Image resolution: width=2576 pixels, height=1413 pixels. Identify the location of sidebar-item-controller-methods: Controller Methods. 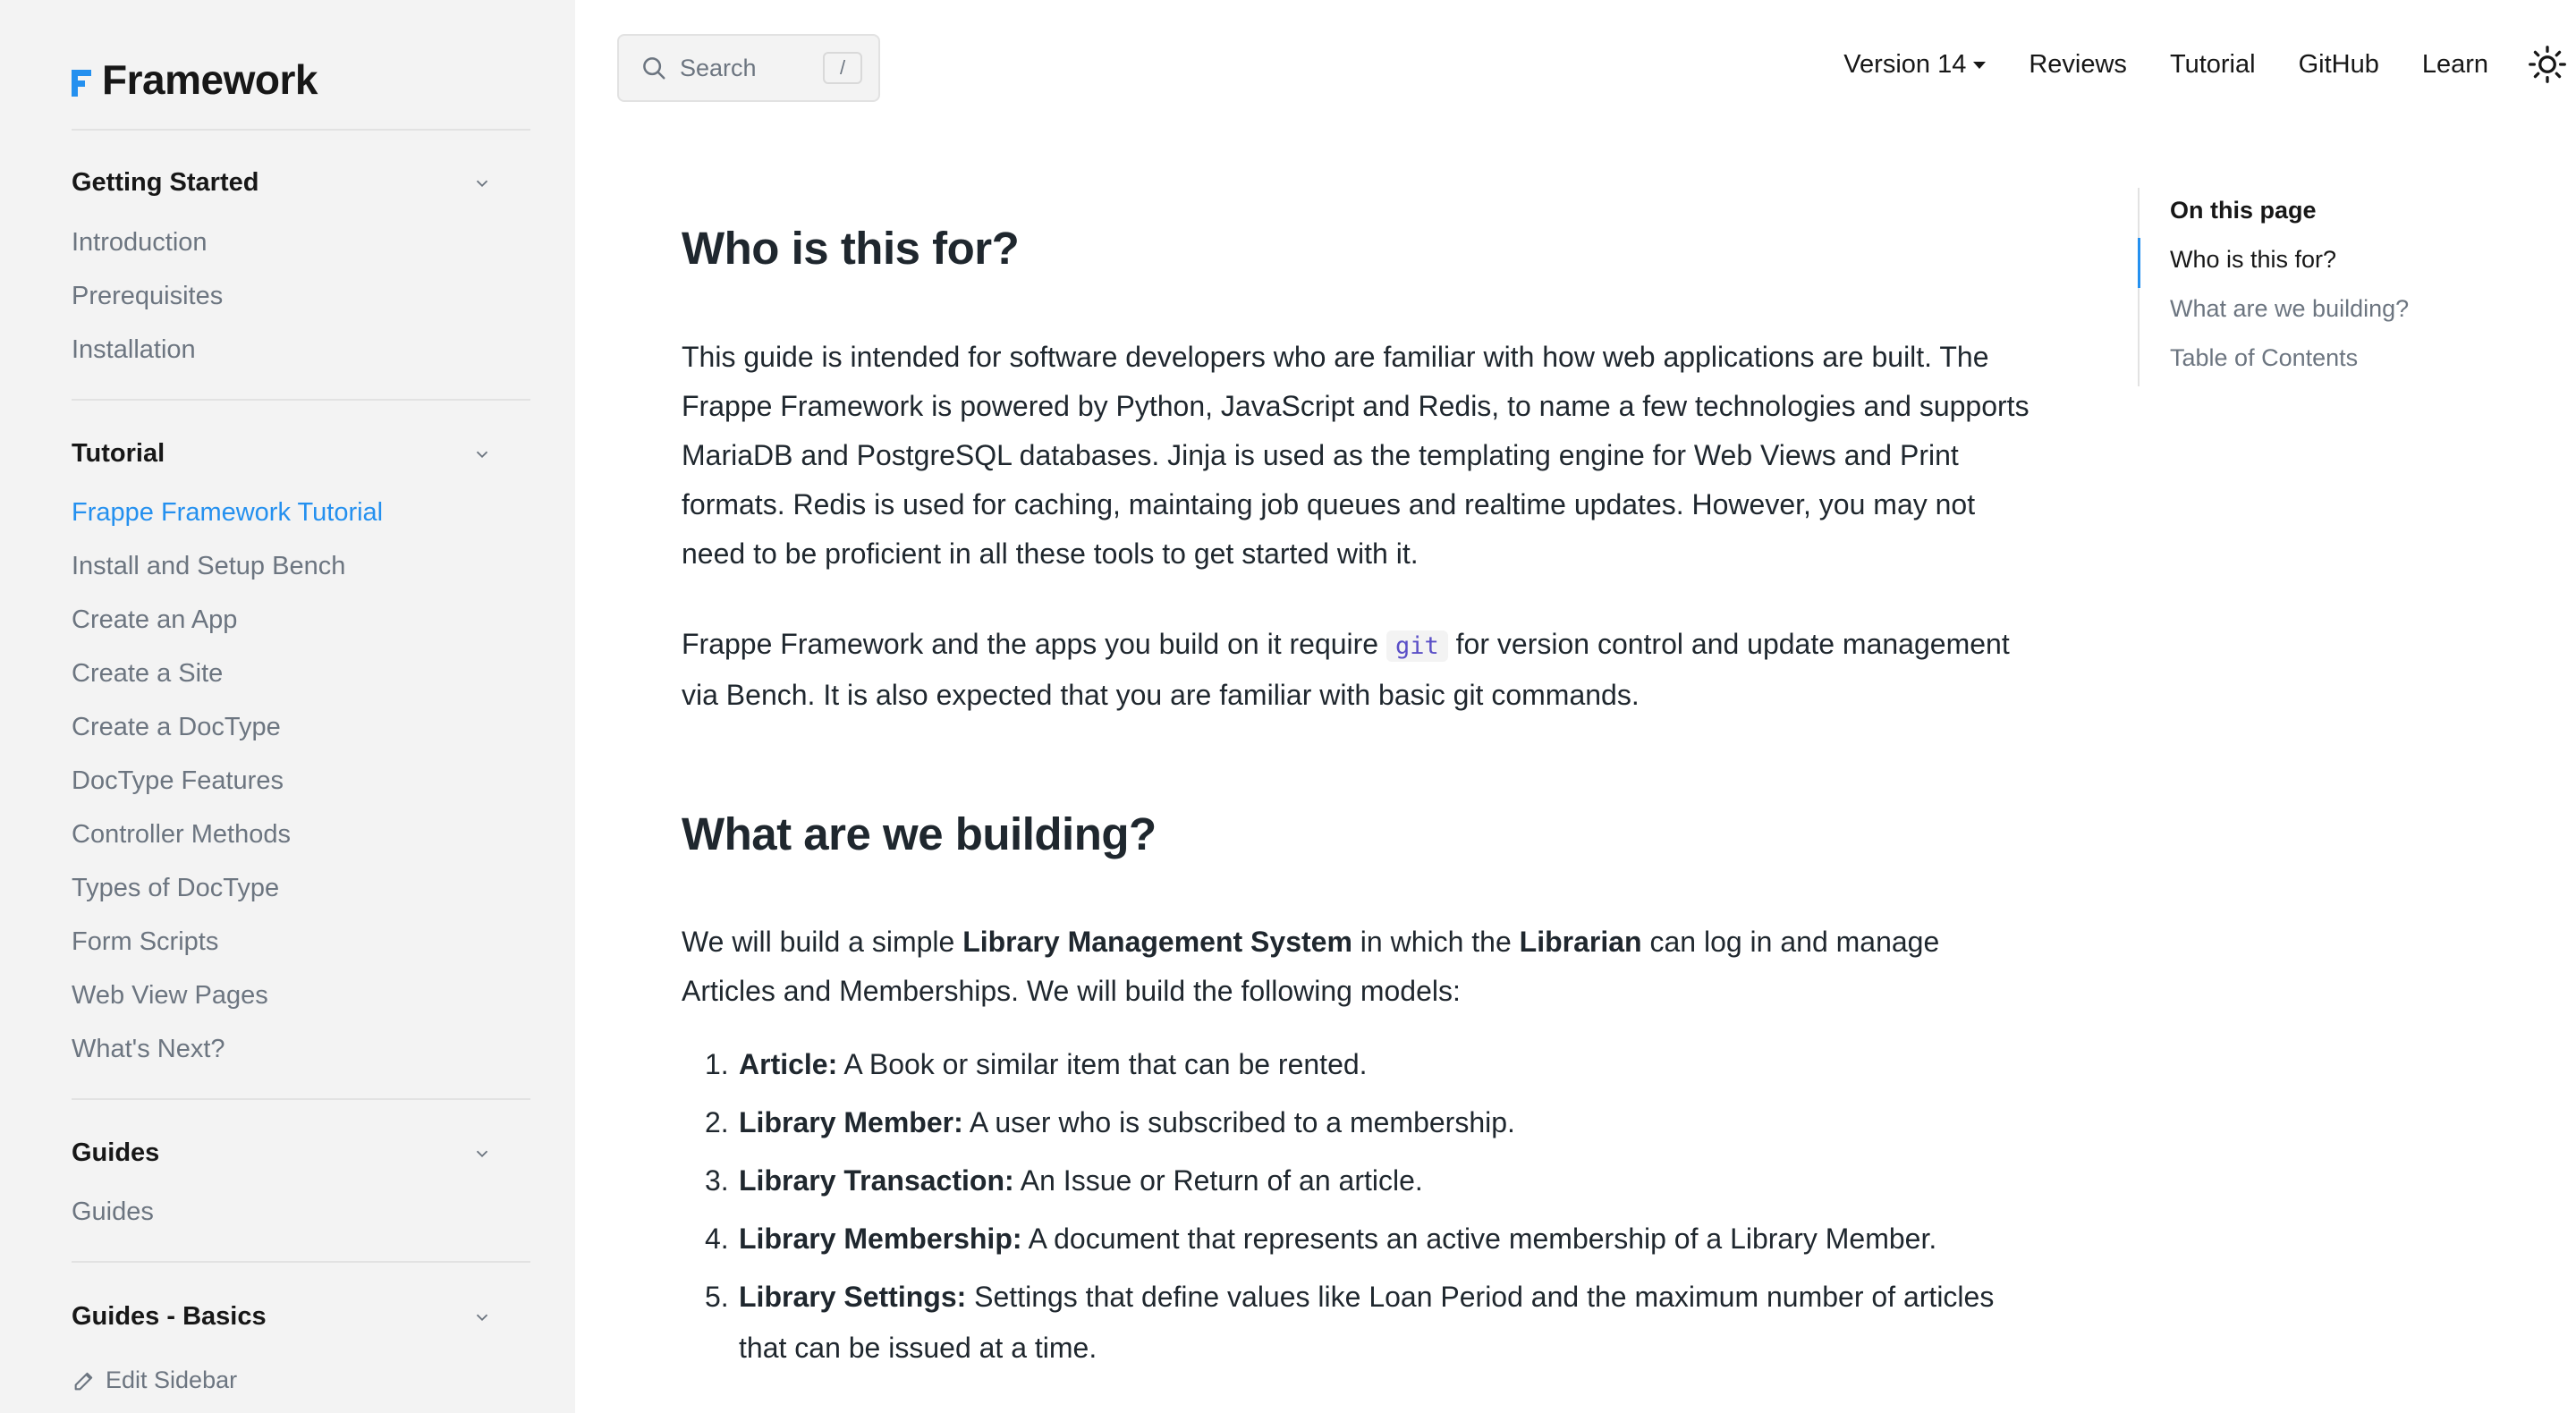
(181, 835).